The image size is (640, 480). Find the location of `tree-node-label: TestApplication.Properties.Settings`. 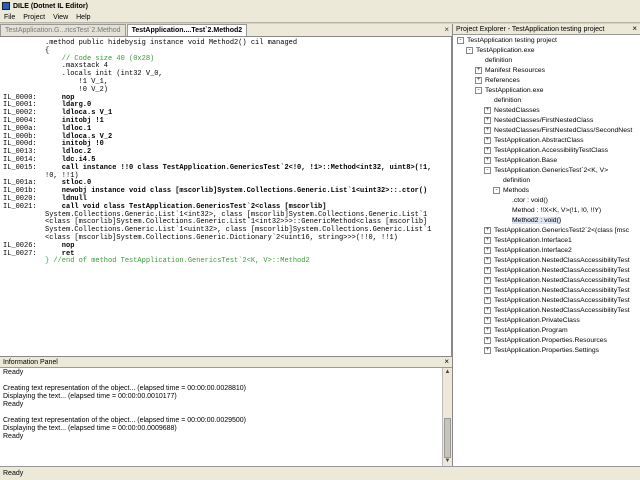

tree-node-label: TestApplication.Properties.Settings is located at coordinates (547, 350).